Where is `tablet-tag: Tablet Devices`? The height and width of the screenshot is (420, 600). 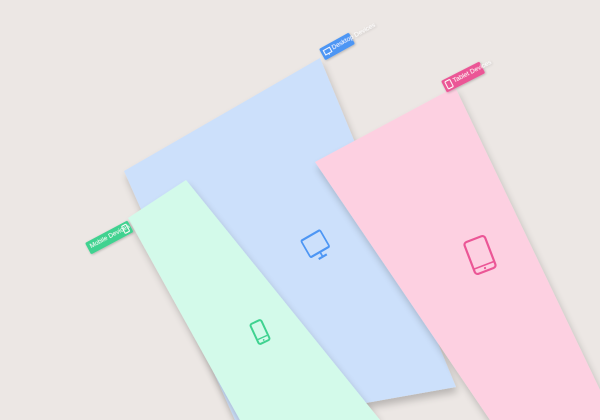 tablet-tag: Tablet Devices is located at coordinates (467, 76).